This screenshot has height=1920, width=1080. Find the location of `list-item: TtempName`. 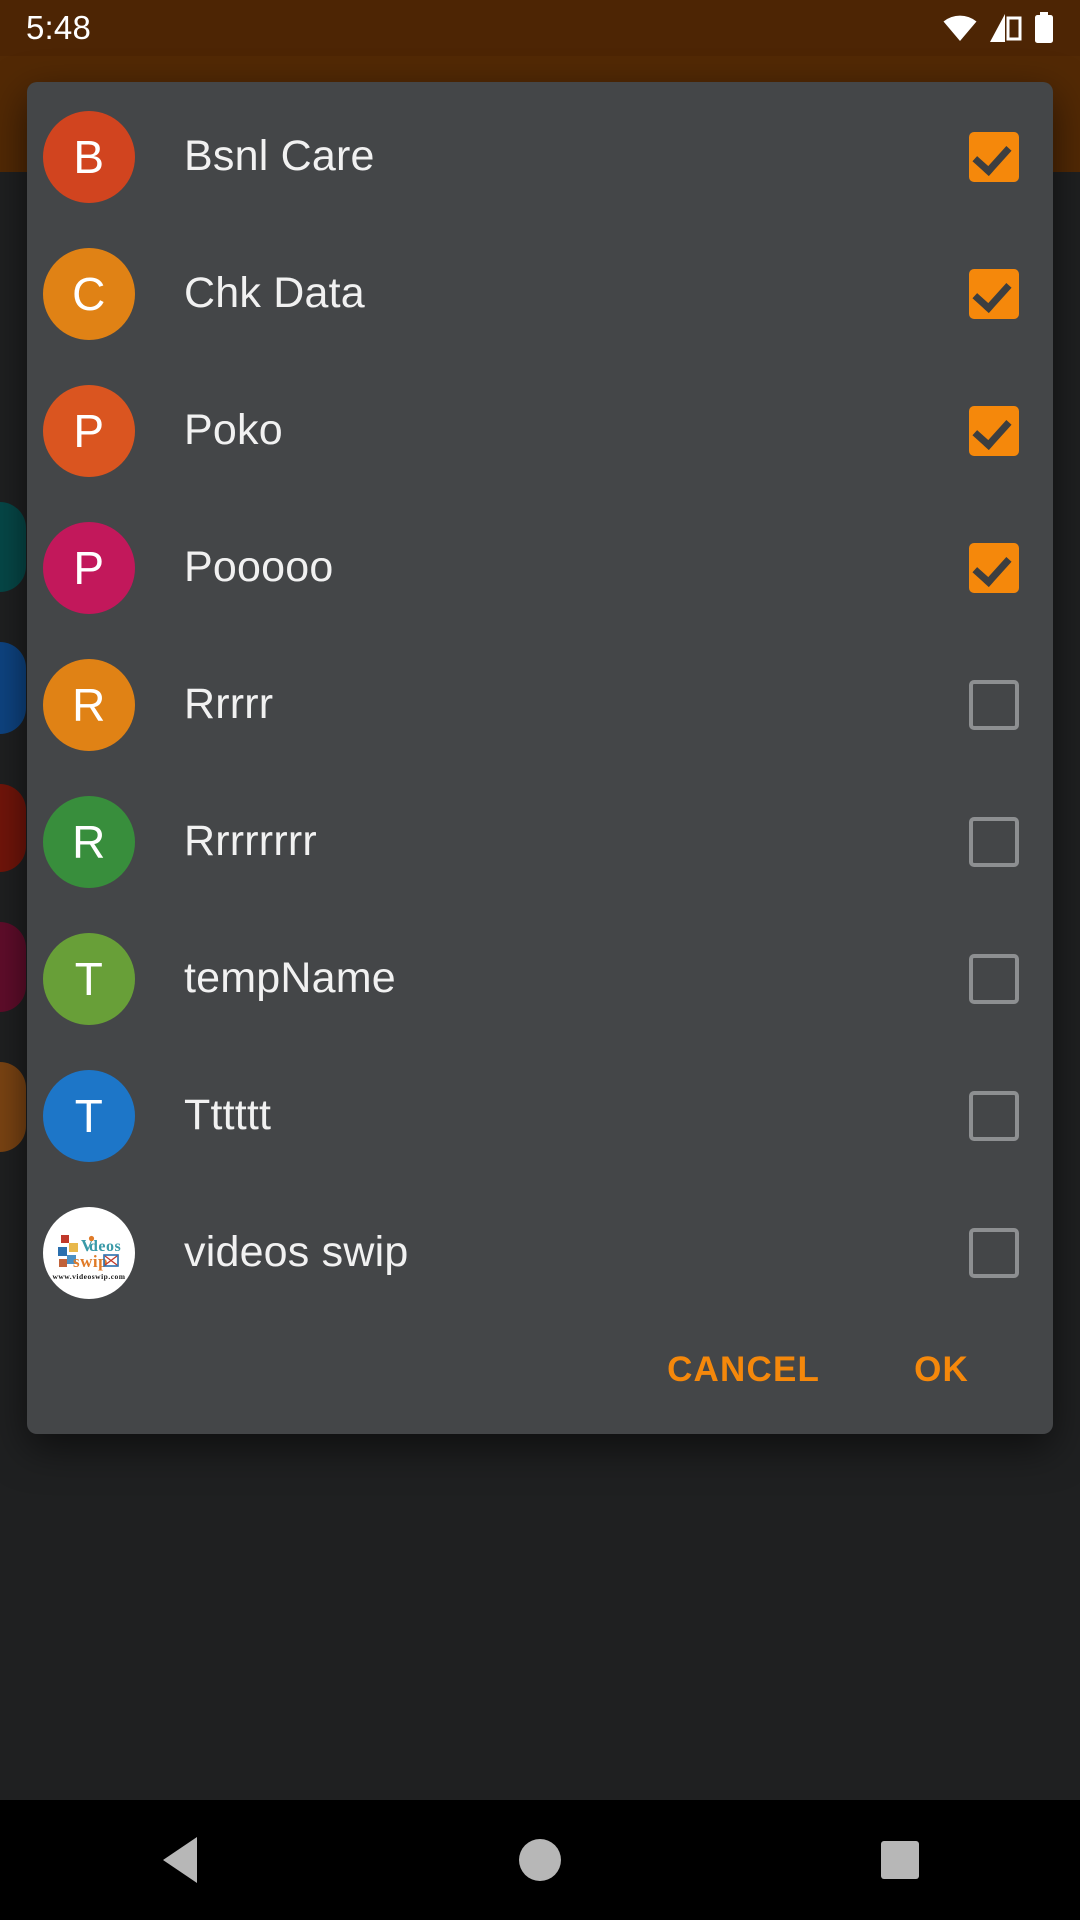

list-item: TtempName is located at coordinates (540, 978).